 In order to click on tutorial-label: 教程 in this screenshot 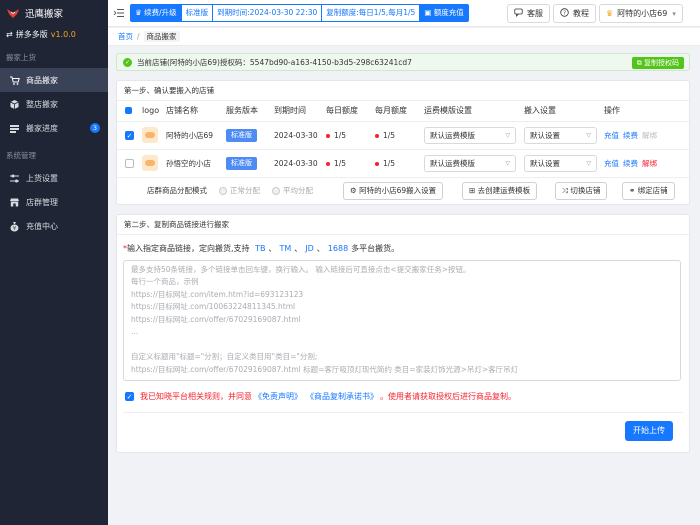, I will do `click(581, 13)`.